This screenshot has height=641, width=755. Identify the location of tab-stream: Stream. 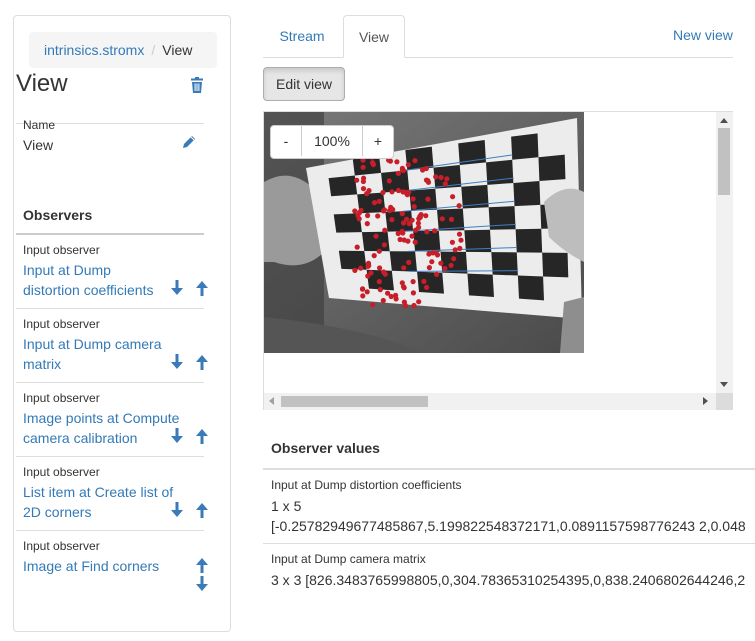
(302, 36).